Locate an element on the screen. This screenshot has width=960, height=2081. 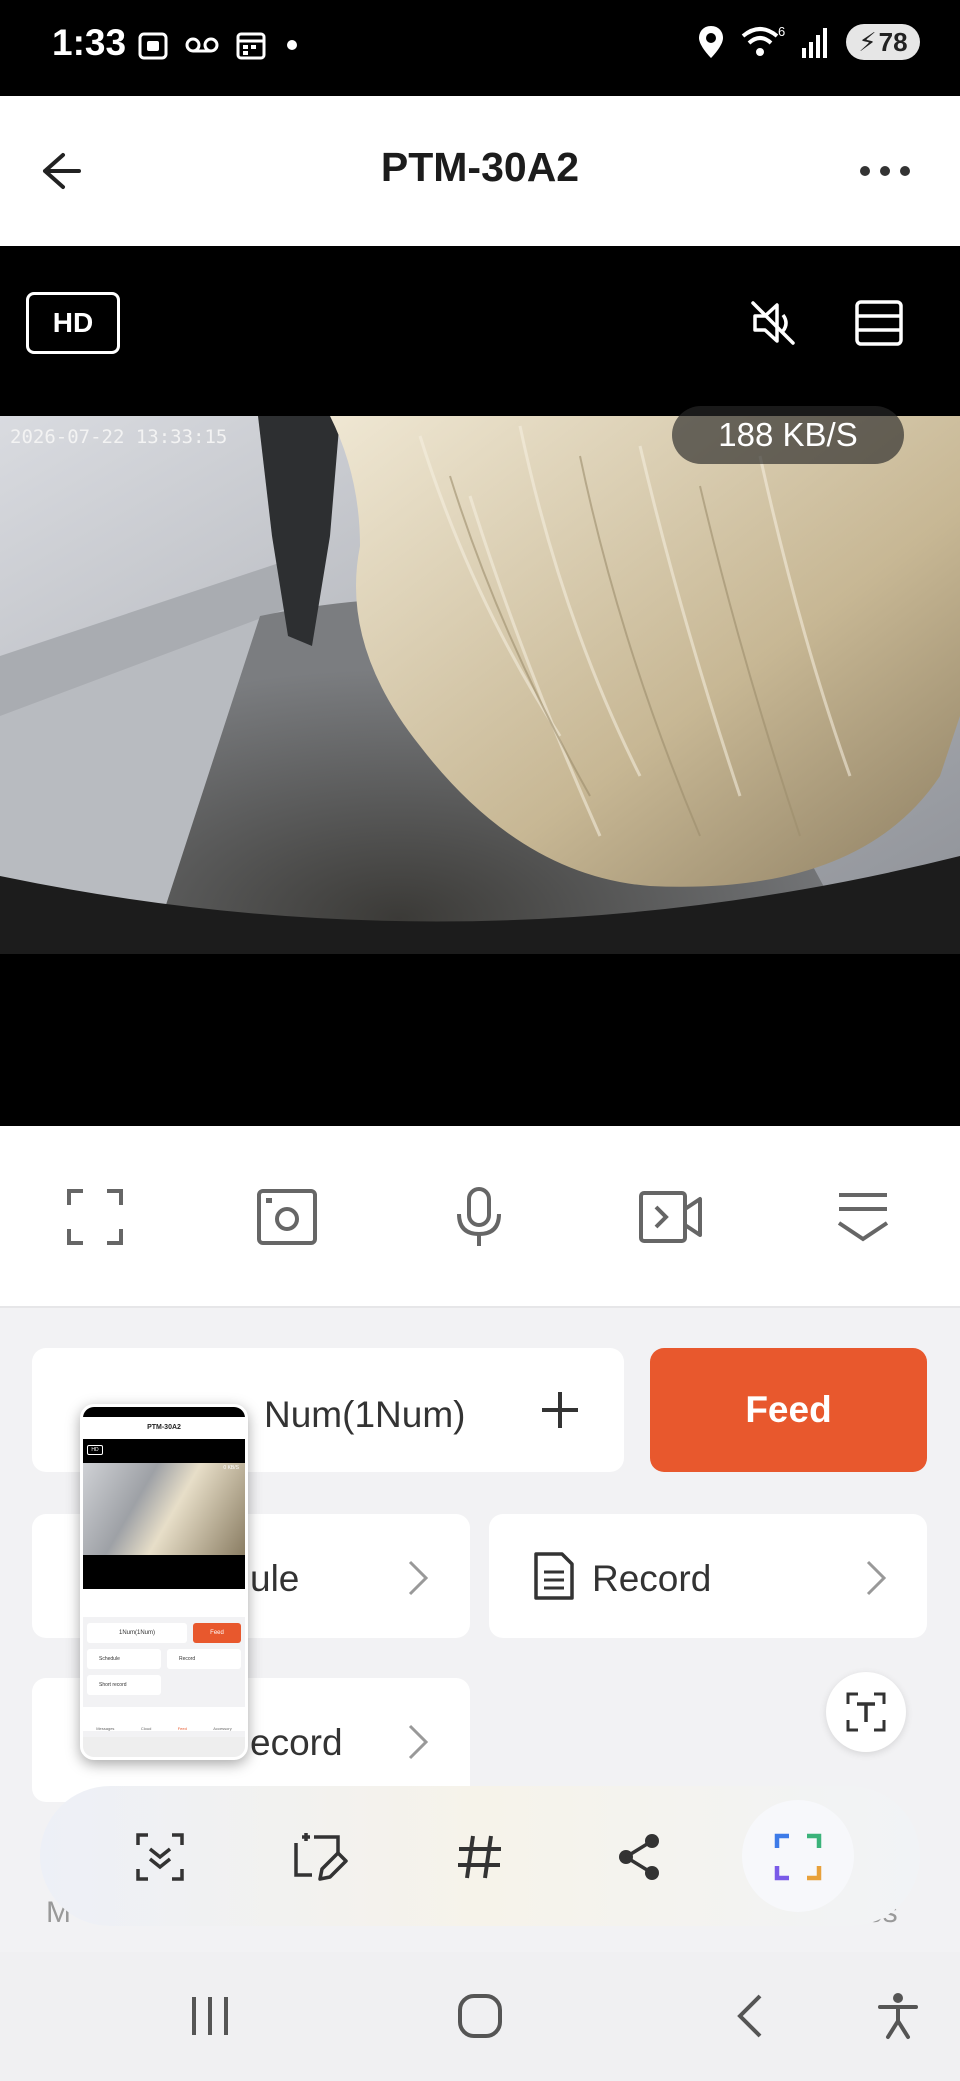
home-button is located at coordinates (480, 2016).